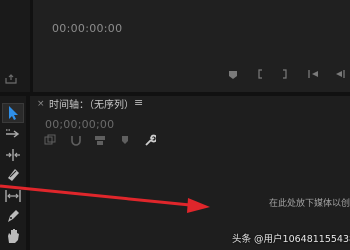 The image size is (350, 250). Describe the element at coordinates (13, 113) in the screenshot. I see `selection-tool-icon` at that location.